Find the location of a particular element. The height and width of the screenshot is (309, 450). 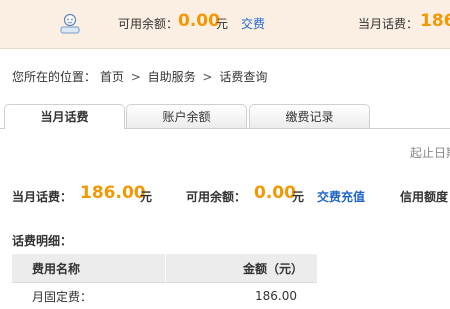

recharge-link: 交费 is located at coordinates (253, 23).